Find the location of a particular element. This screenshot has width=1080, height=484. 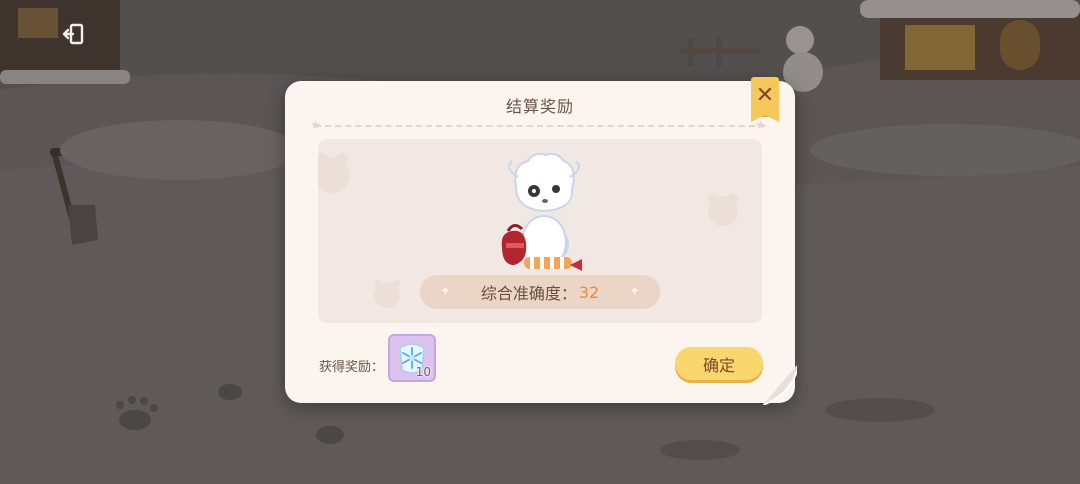

exit-door-icon is located at coordinates (73, 34).